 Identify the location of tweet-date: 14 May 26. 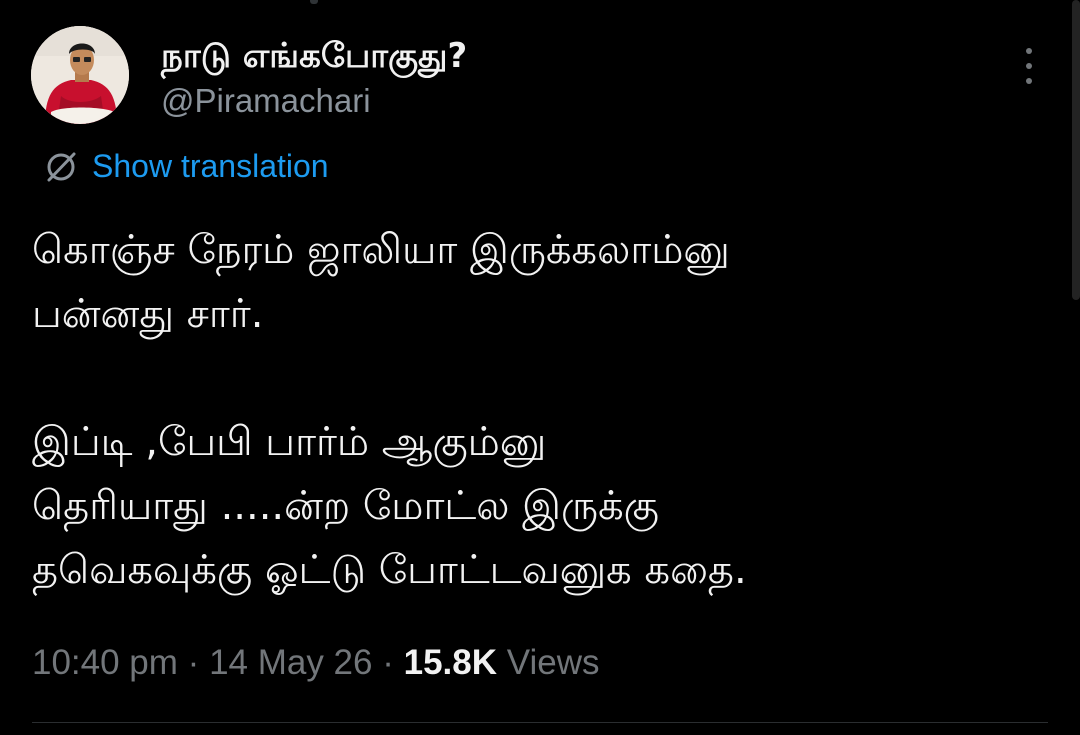
(290, 662).